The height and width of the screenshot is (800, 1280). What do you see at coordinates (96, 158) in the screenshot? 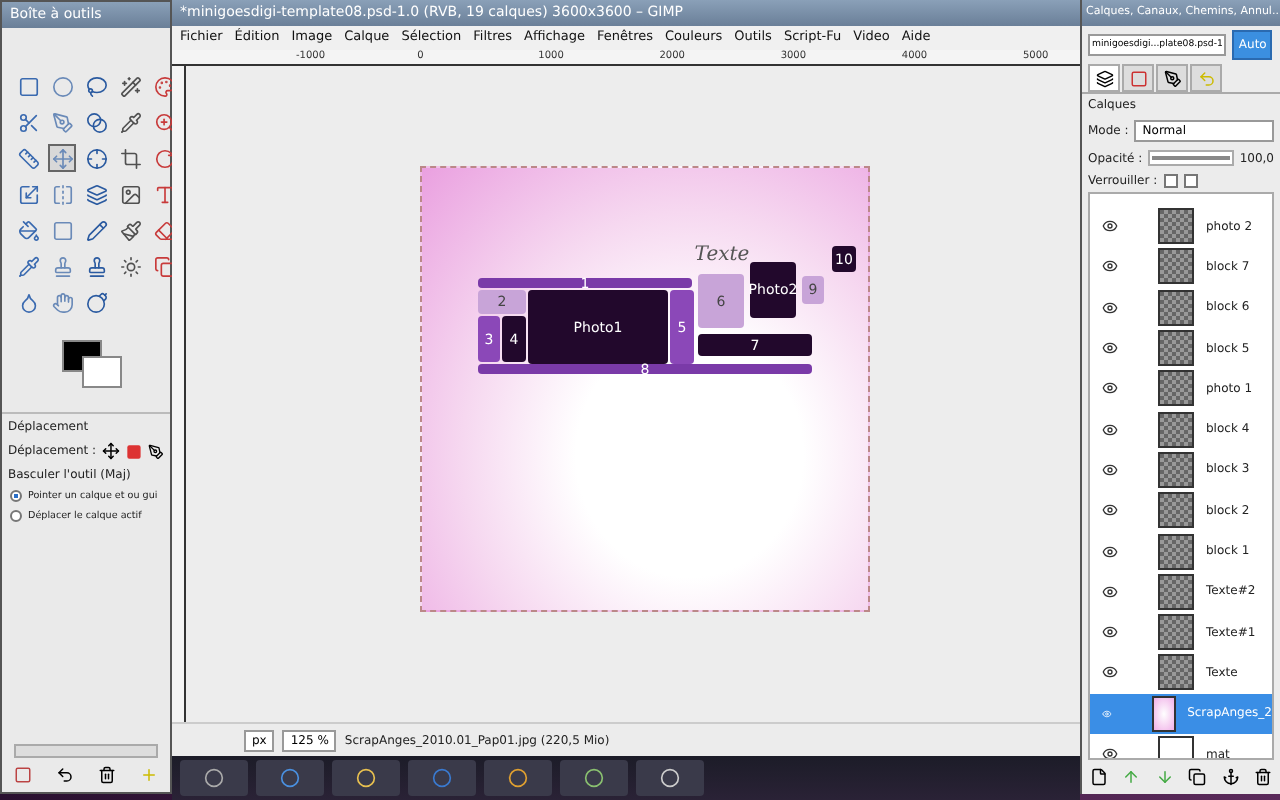
I see `crosshair-icon` at bounding box center [96, 158].